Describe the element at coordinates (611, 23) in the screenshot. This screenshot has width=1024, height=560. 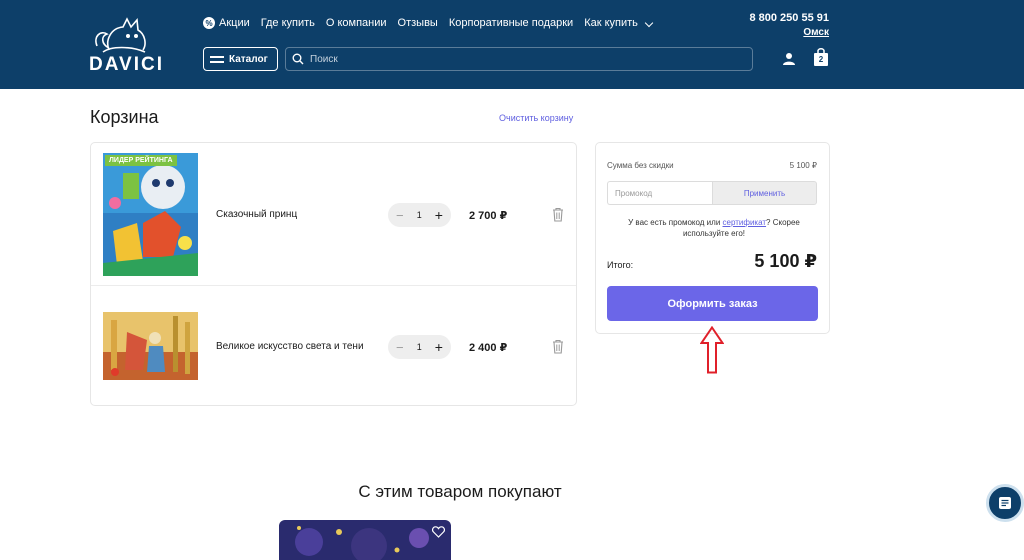
I see `nav-item-label: Как купить` at that location.